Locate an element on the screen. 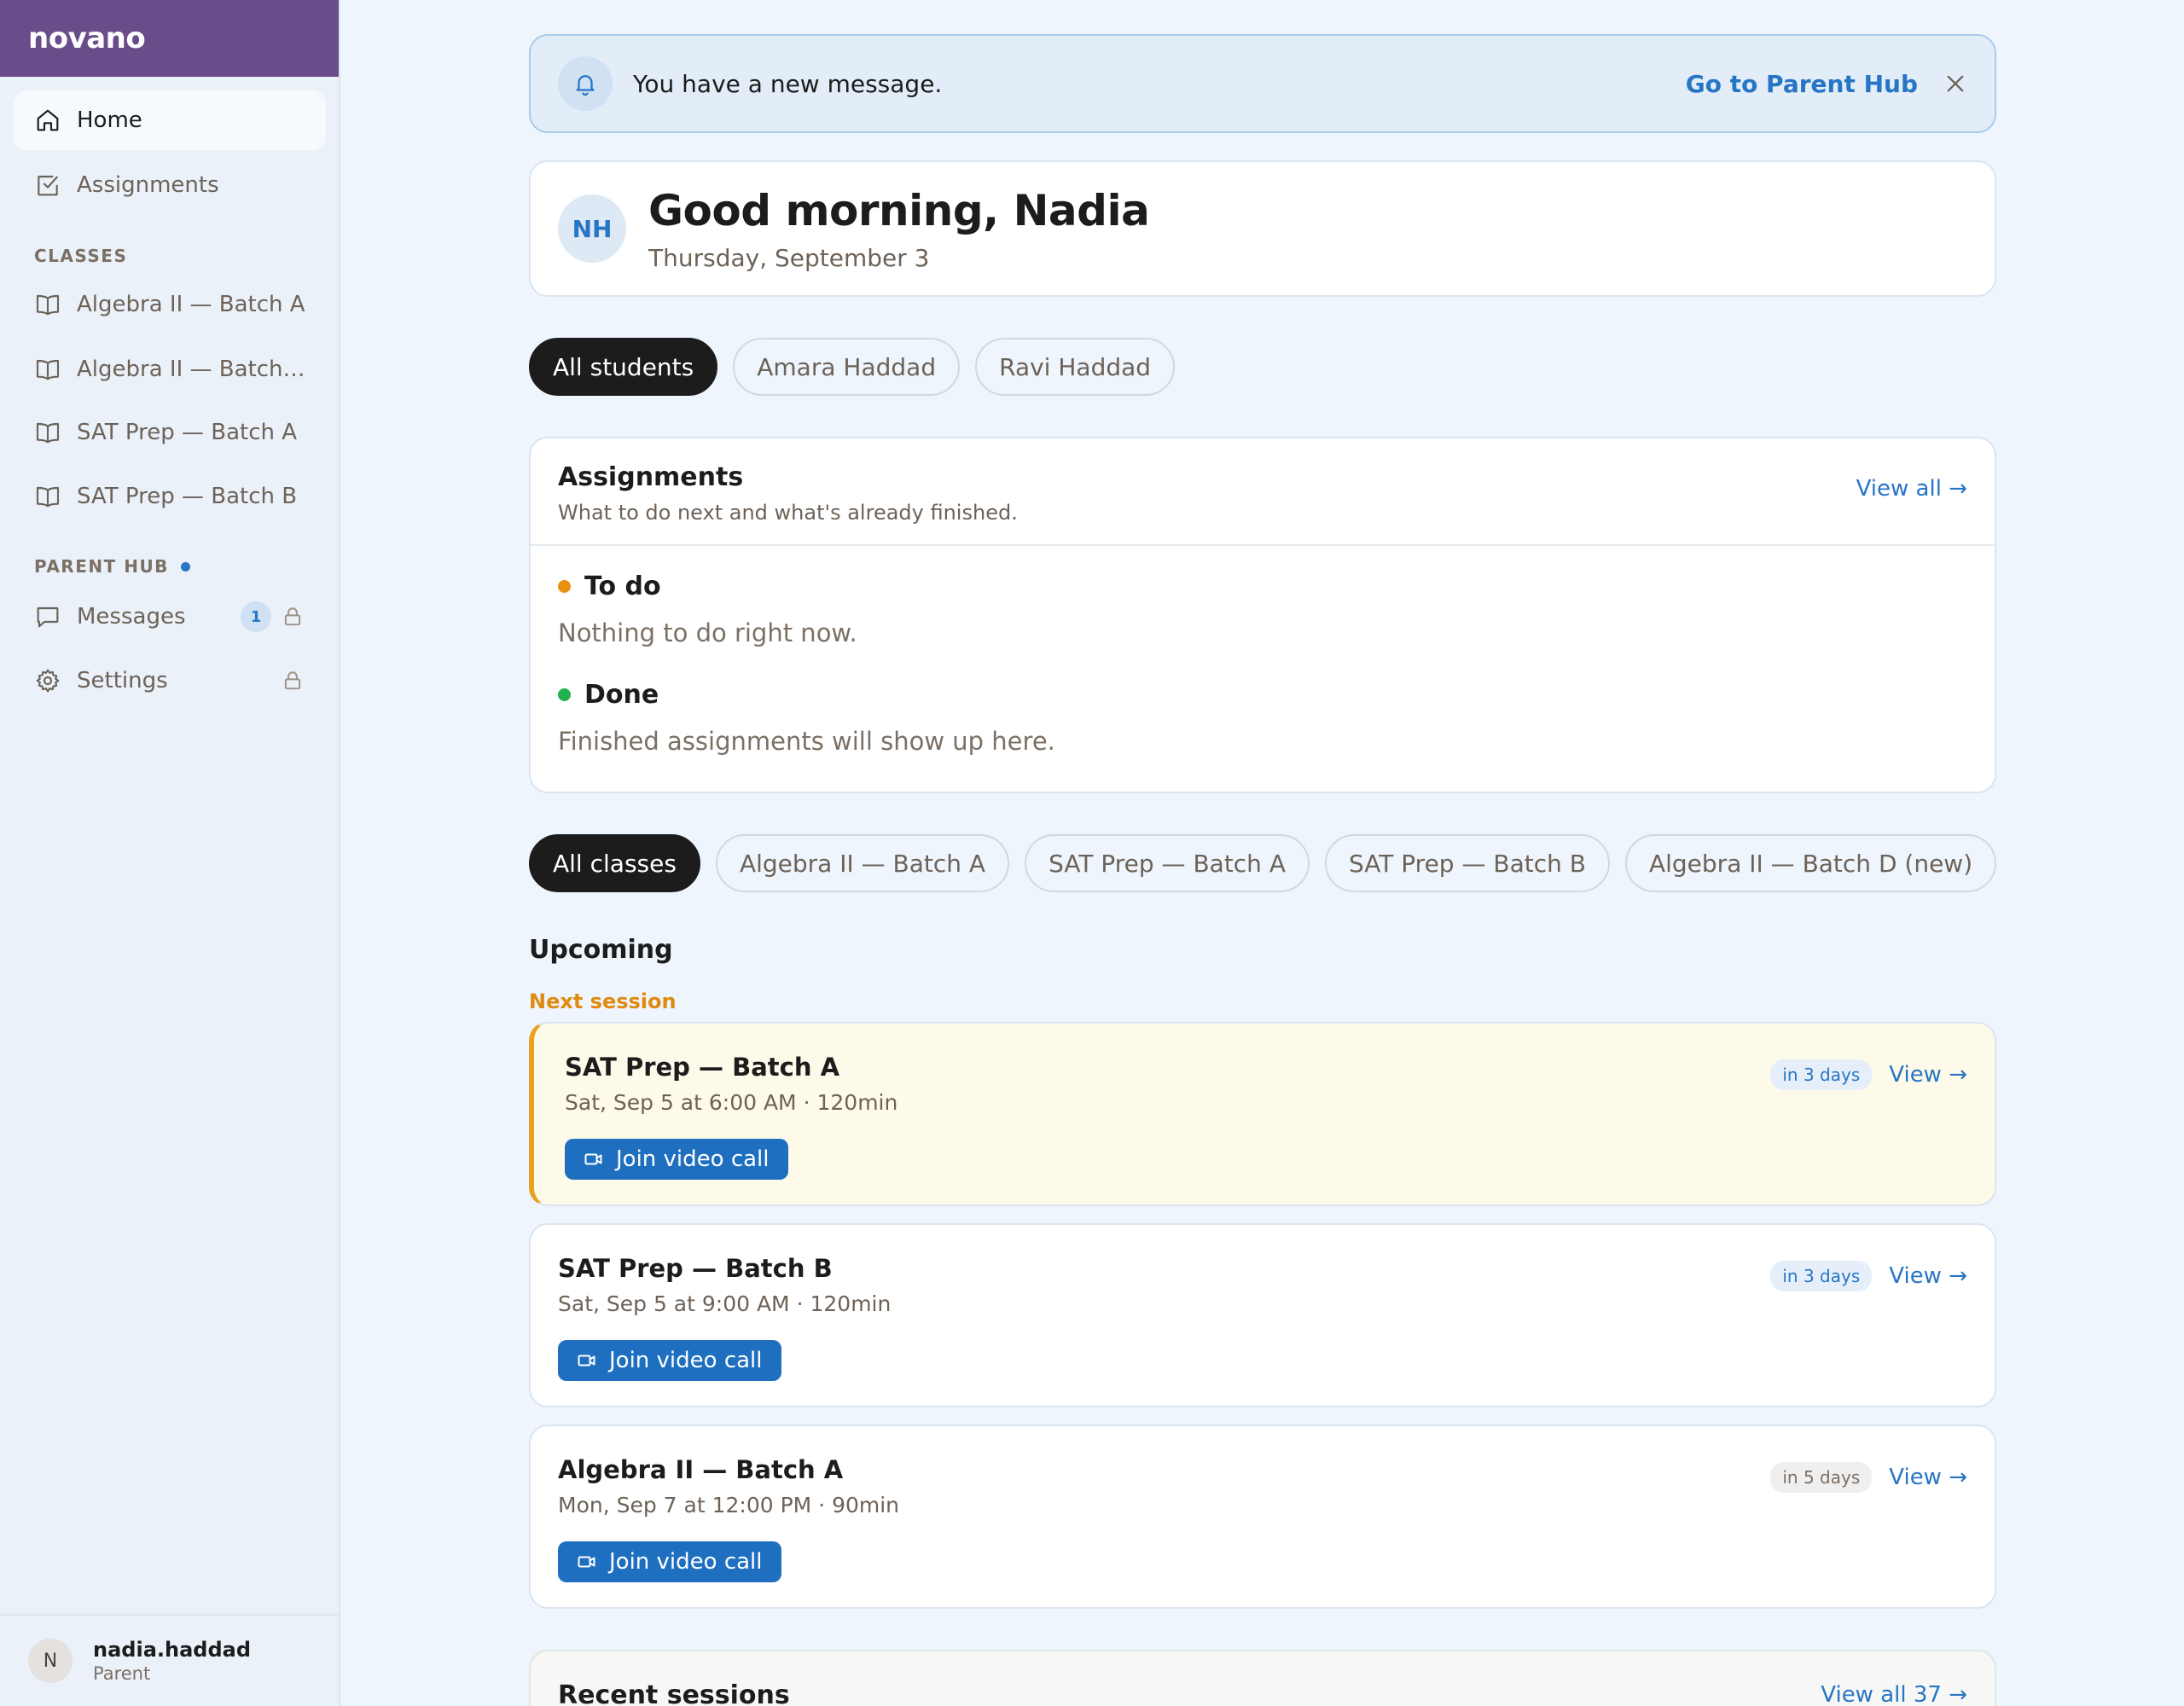  sidebar-class-label: SAT Prep — Batch A is located at coordinates (188, 432).